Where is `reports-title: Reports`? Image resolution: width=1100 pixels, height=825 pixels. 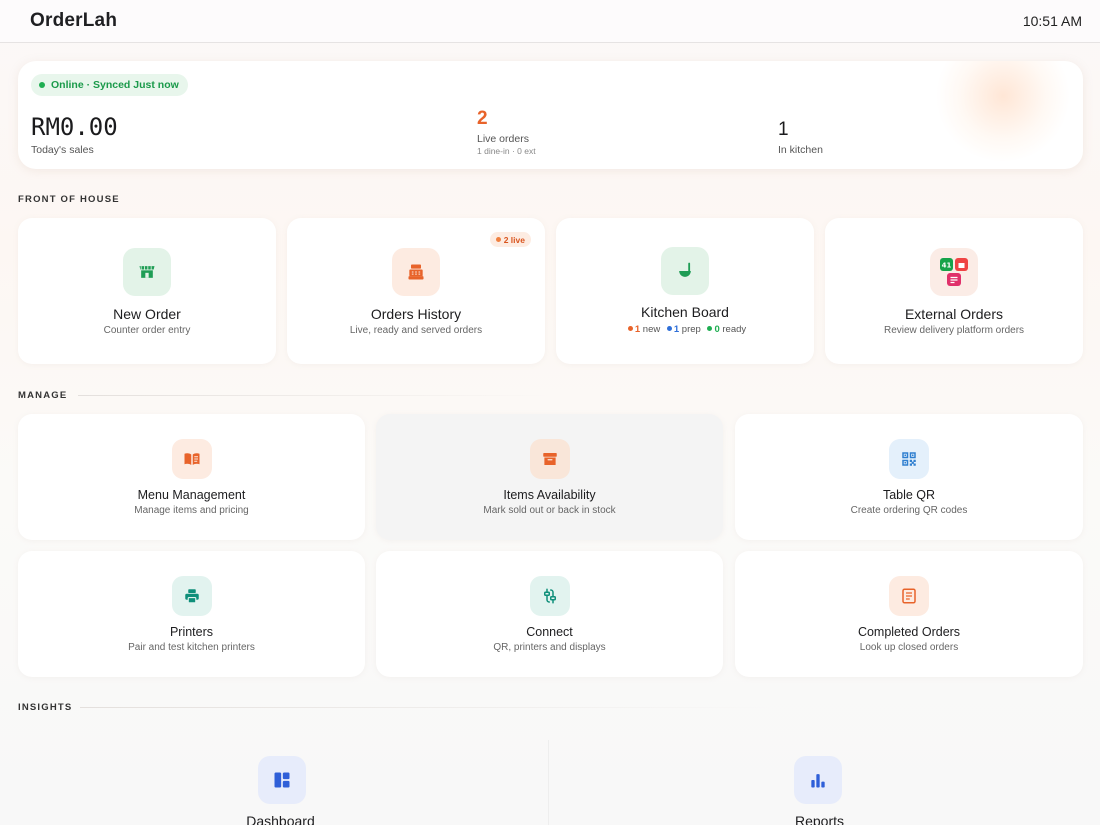 reports-title: Reports is located at coordinates (819, 819).